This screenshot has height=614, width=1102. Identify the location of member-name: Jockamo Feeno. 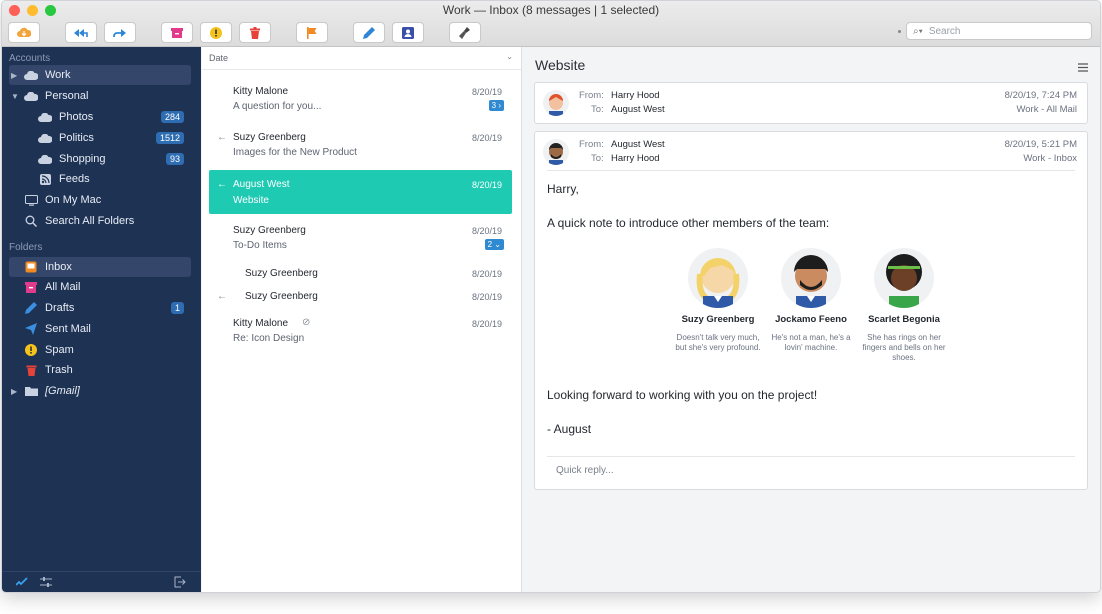
(811, 319).